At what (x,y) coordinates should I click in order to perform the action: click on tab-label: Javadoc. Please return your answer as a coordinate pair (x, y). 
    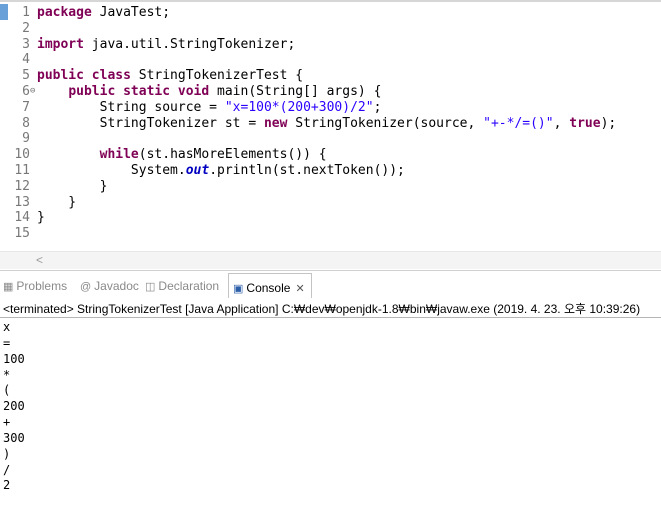
    Looking at the image, I should click on (116, 286).